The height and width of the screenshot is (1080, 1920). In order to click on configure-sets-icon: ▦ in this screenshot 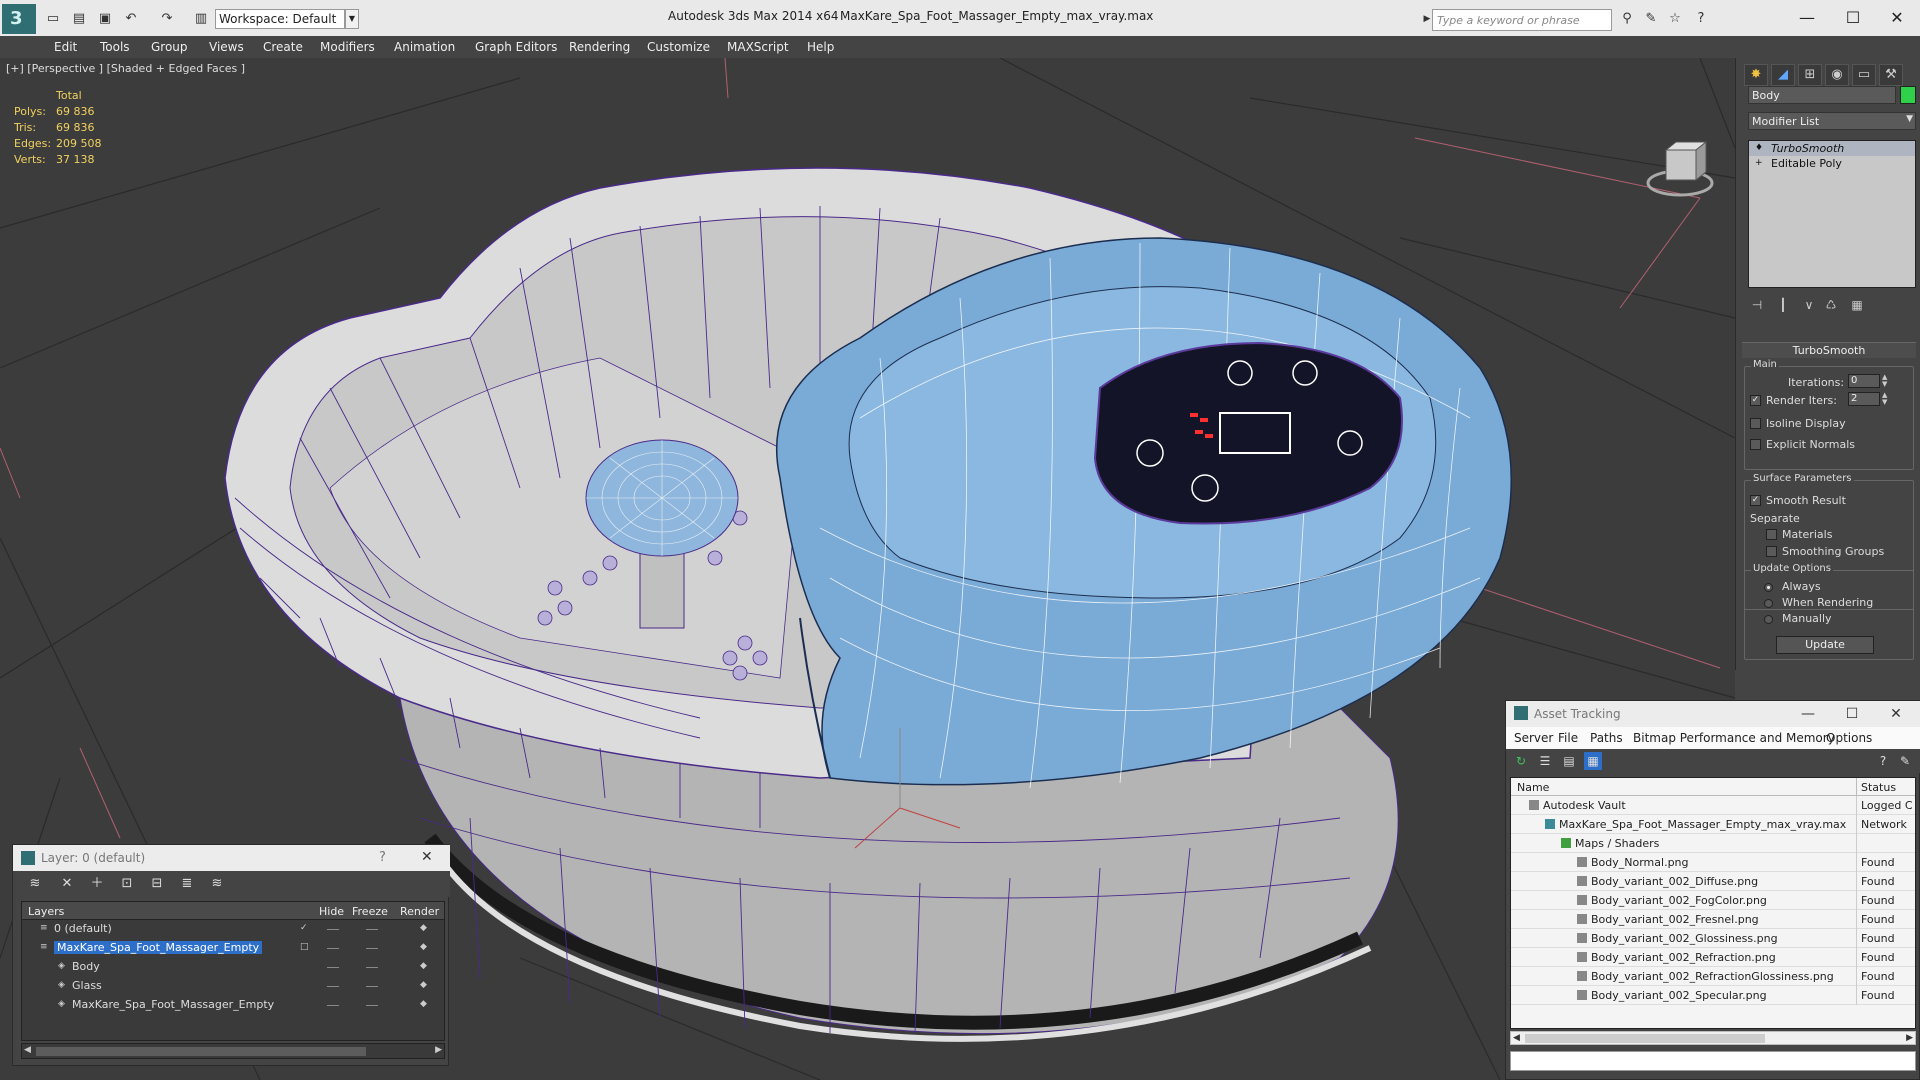, I will do `click(1857, 305)`.